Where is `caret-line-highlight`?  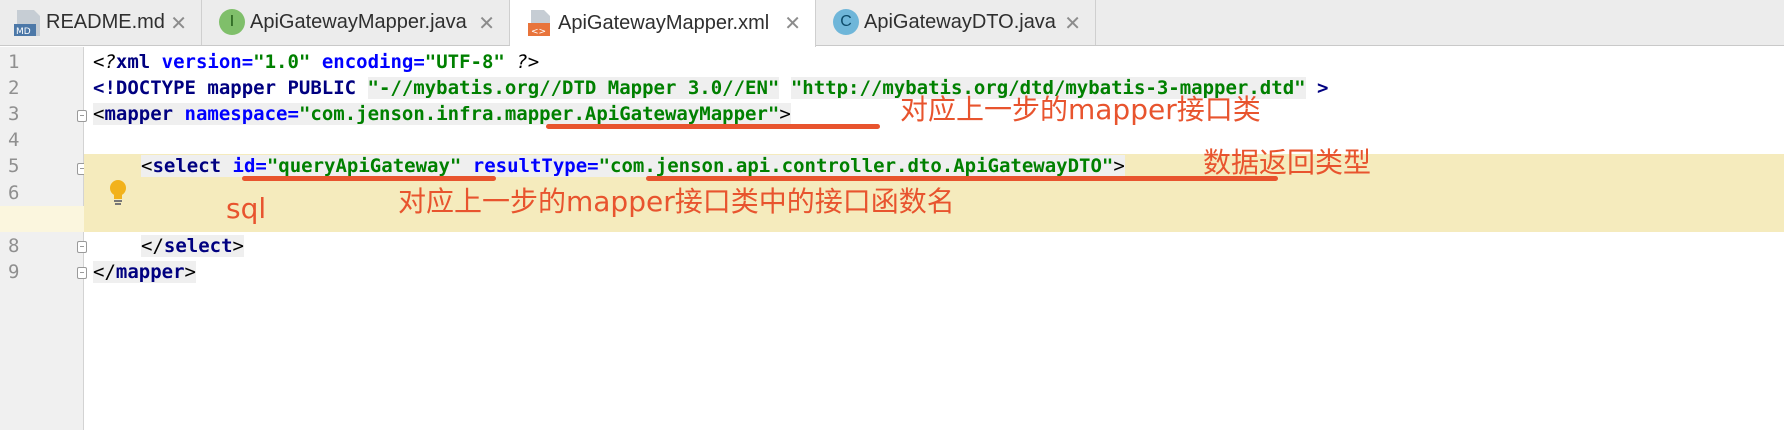 caret-line-highlight is located at coordinates (42, 219).